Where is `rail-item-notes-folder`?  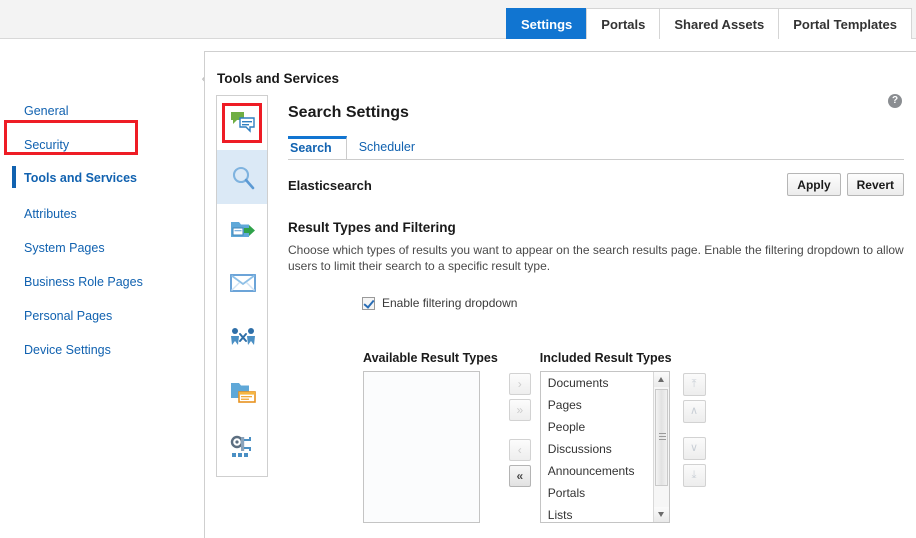
rail-item-notes-folder is located at coordinates (242, 393).